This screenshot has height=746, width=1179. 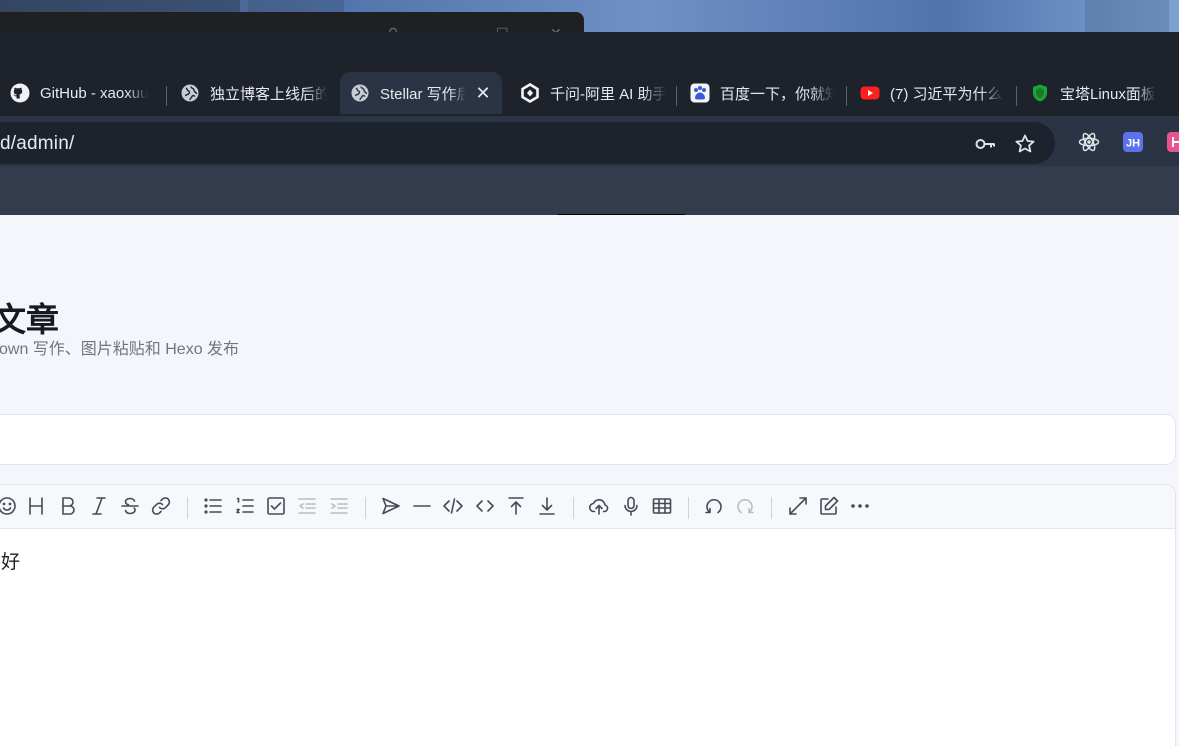 I want to click on unordered-list-icon, so click(x=213, y=506).